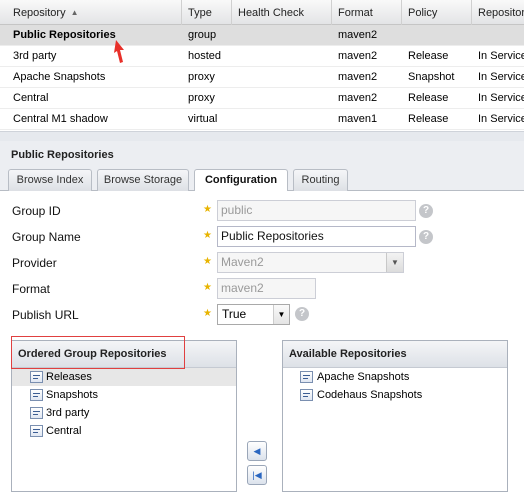 The image size is (524, 492). Describe the element at coordinates (498, 35) in the screenshot. I see `cell-status` at that location.